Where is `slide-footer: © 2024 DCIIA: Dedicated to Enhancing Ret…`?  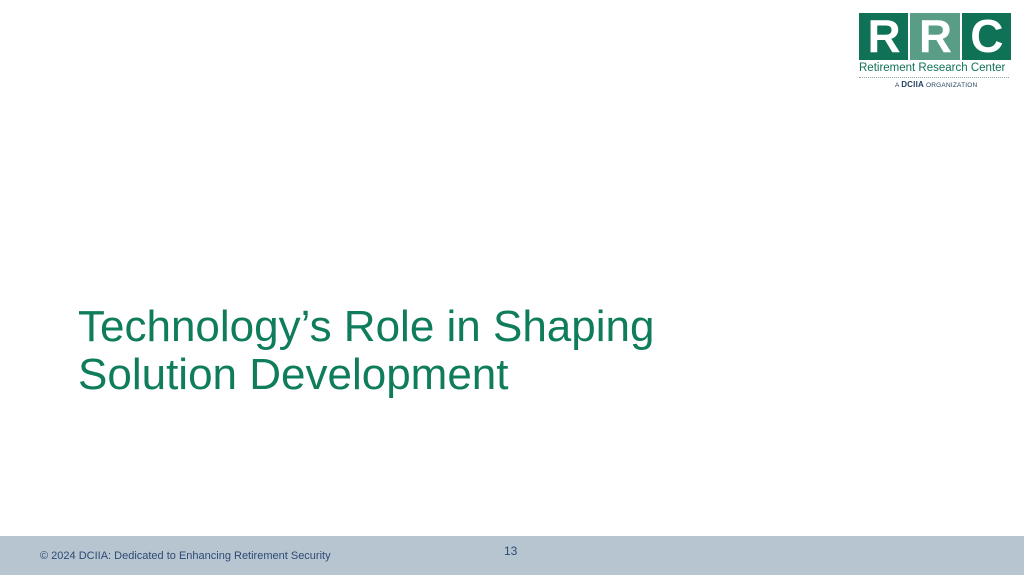
slide-footer: © 2024 DCIIA: Dedicated to Enhancing Ret… is located at coordinates (512, 555).